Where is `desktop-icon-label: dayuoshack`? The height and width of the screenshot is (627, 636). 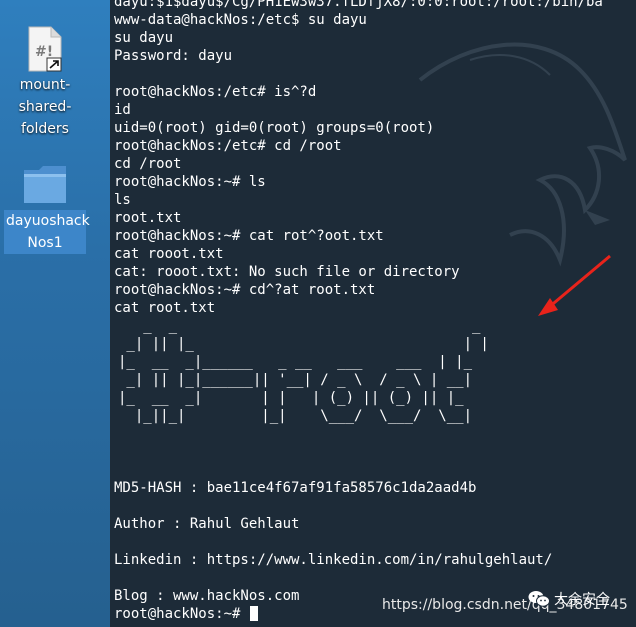 desktop-icon-label: dayuoshack is located at coordinates (47, 221).